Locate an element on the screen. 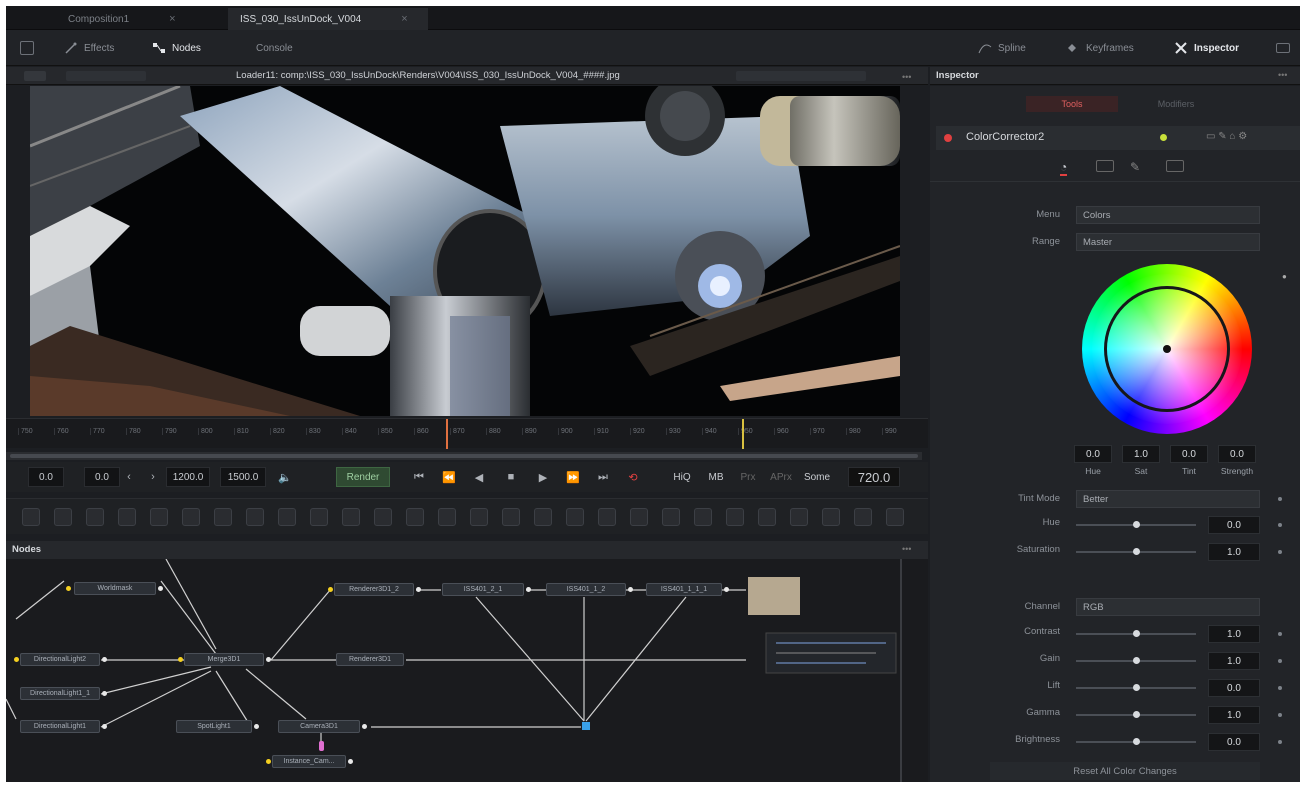 Image resolution: width=1306 pixels, height=785 pixels. color-tag-icon is located at coordinates (1163, 137).